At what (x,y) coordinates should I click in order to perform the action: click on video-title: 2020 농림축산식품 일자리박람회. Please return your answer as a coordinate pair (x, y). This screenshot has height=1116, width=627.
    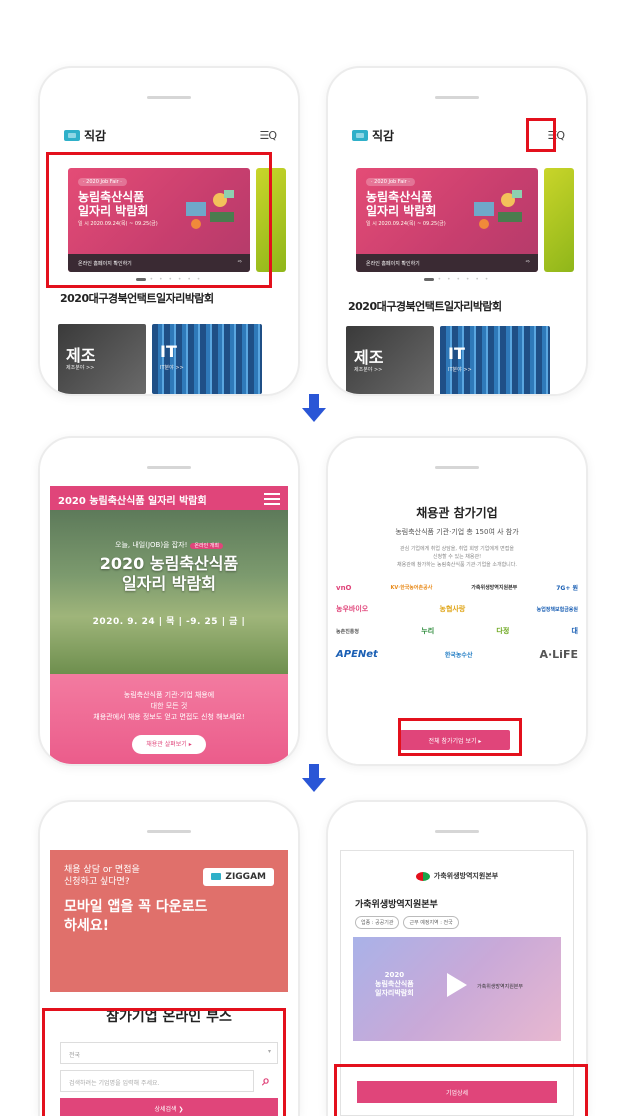
    Looking at the image, I should click on (394, 984).